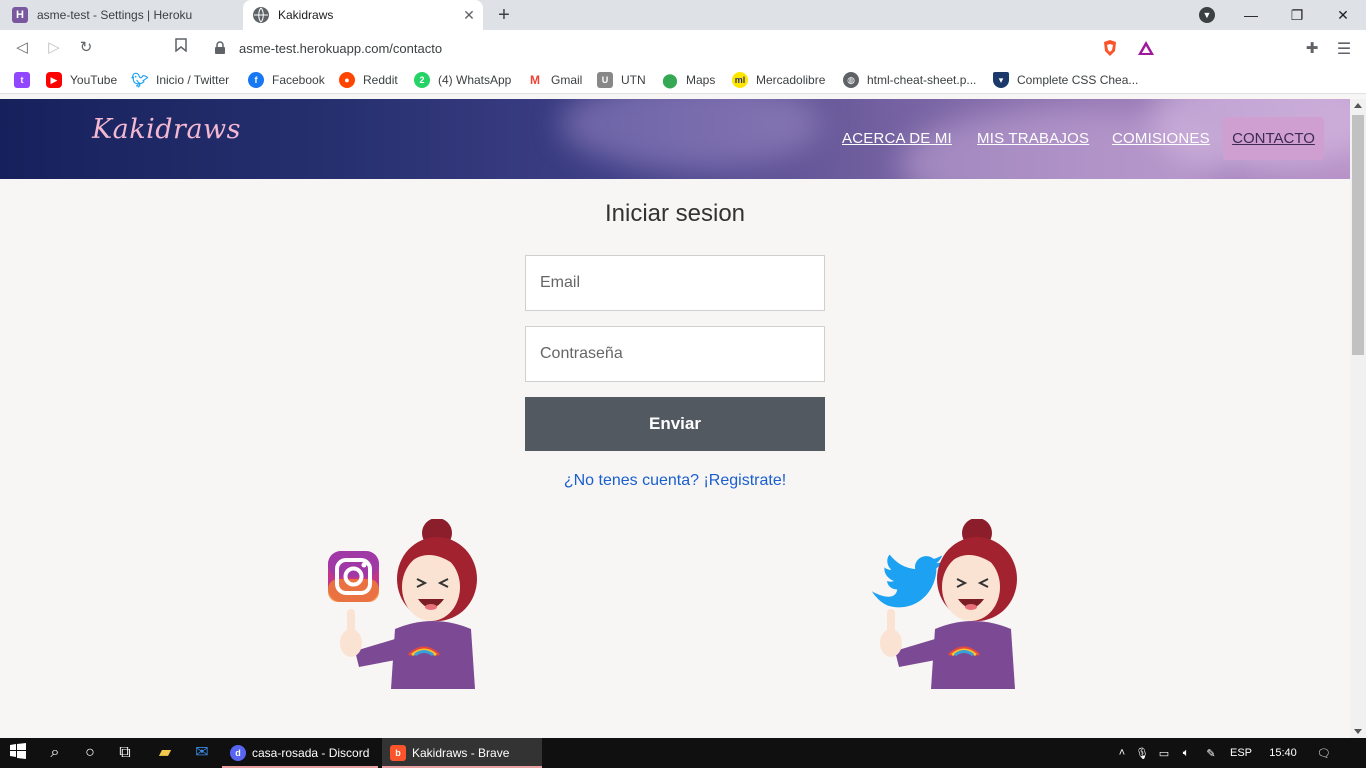 Image resolution: width=1366 pixels, height=768 pixels. What do you see at coordinates (140, 79) in the screenshot?
I see `twitter-icon: 🐦︎` at bounding box center [140, 79].